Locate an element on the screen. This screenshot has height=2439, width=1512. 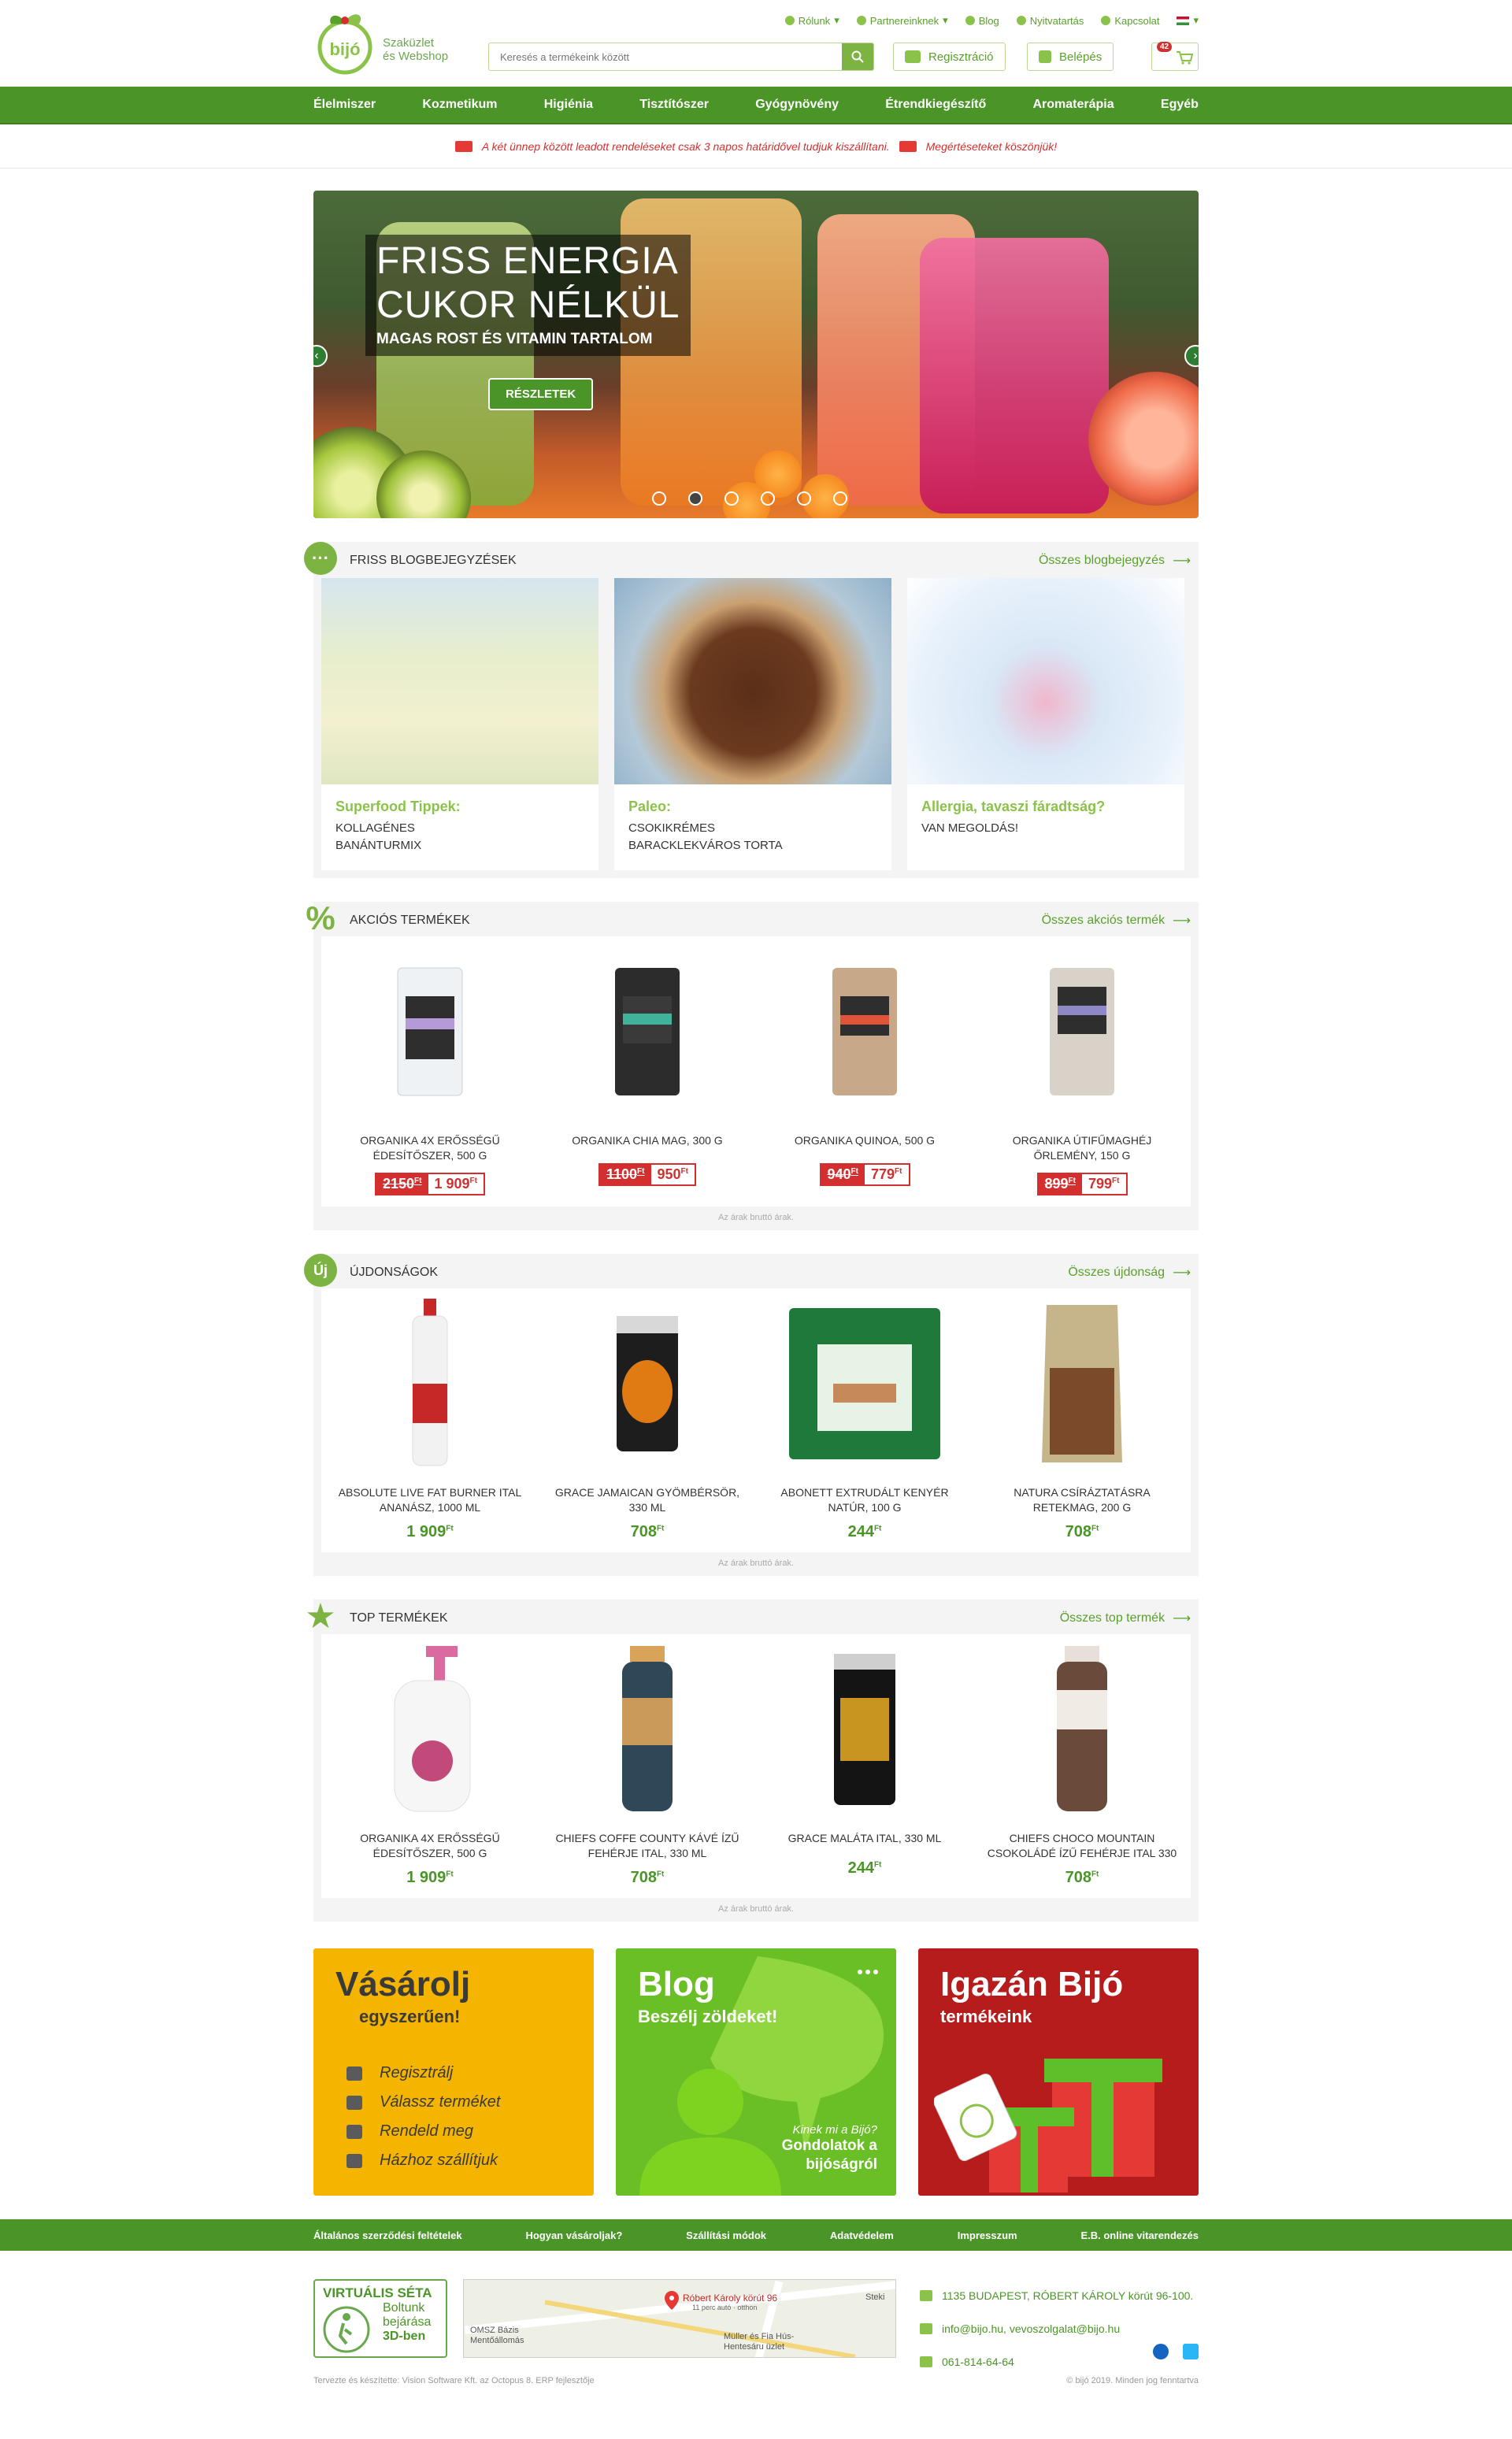
topnav-blog: Blog is located at coordinates (982, 20).